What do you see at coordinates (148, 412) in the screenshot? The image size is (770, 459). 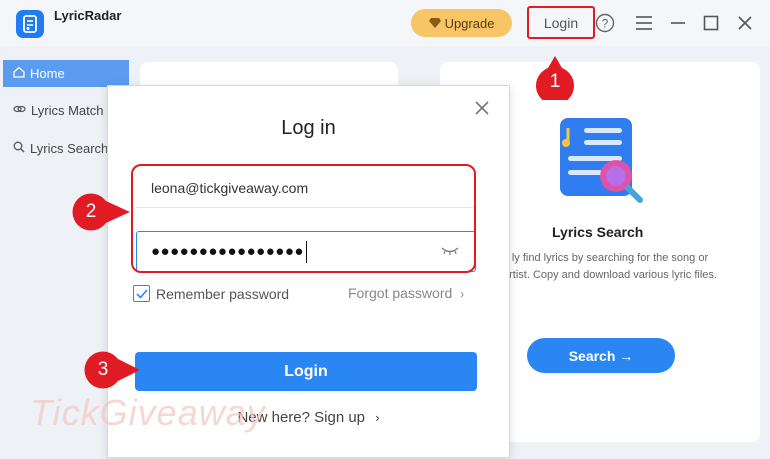 I see `watermark: TickGiveaway` at bounding box center [148, 412].